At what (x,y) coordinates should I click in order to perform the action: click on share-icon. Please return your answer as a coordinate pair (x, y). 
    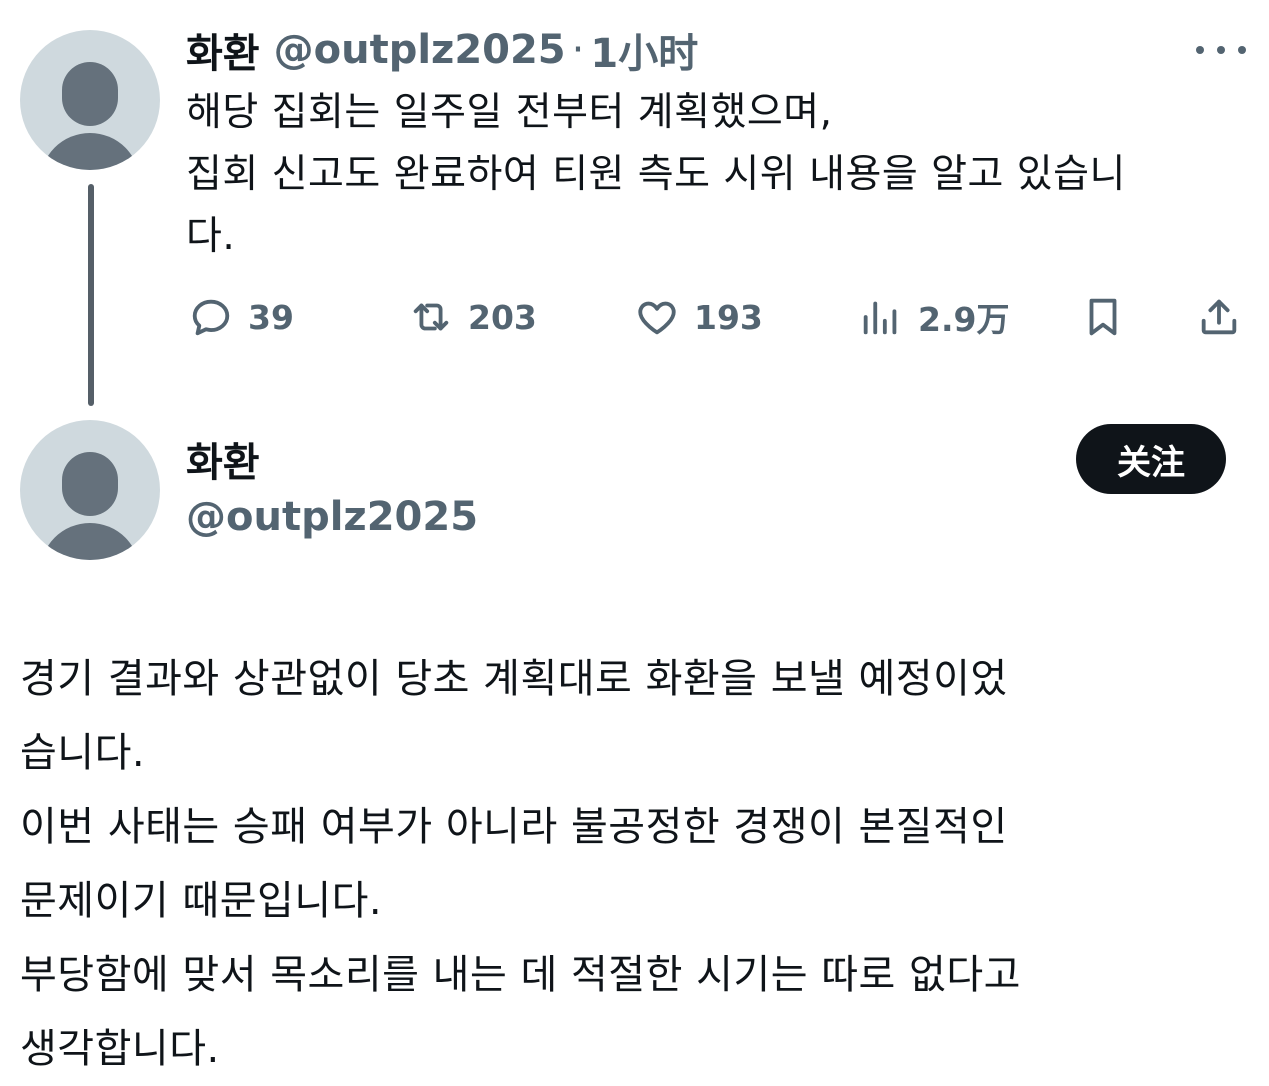
    Looking at the image, I should click on (1219, 317).